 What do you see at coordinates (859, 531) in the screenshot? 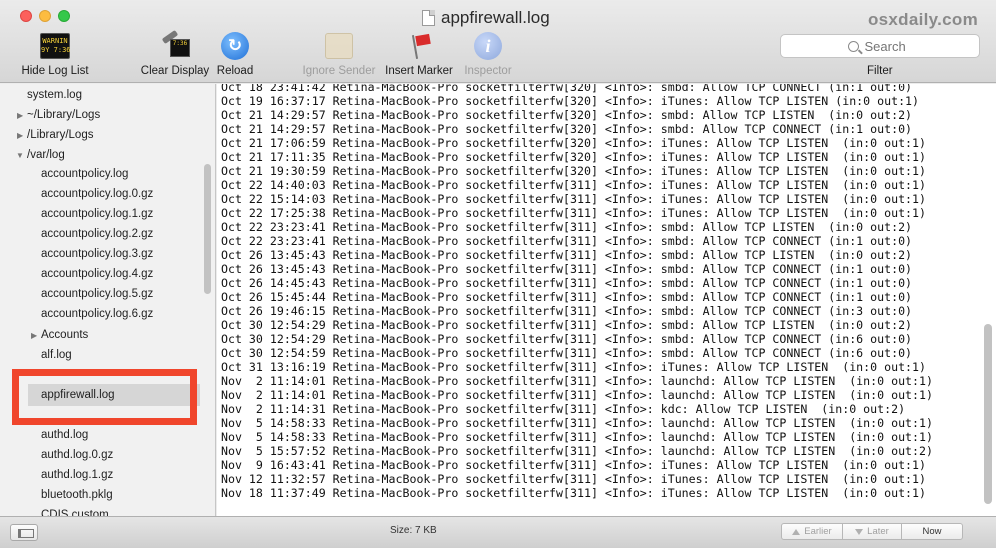
I see `arrow-down-icon` at bounding box center [859, 531].